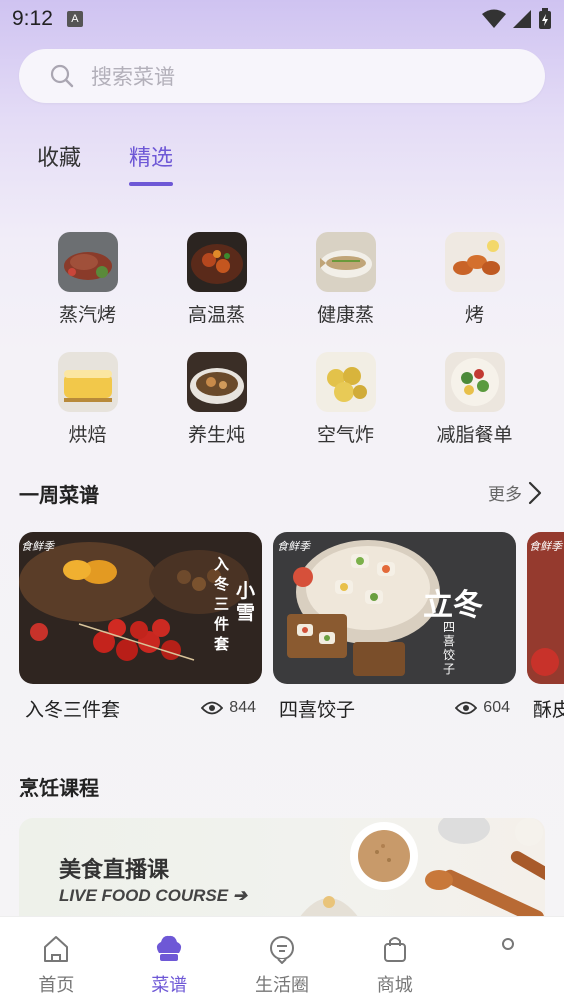 Image resolution: width=564 pixels, height=1004 pixels. I want to click on nav-label: 菜谱, so click(169, 985).